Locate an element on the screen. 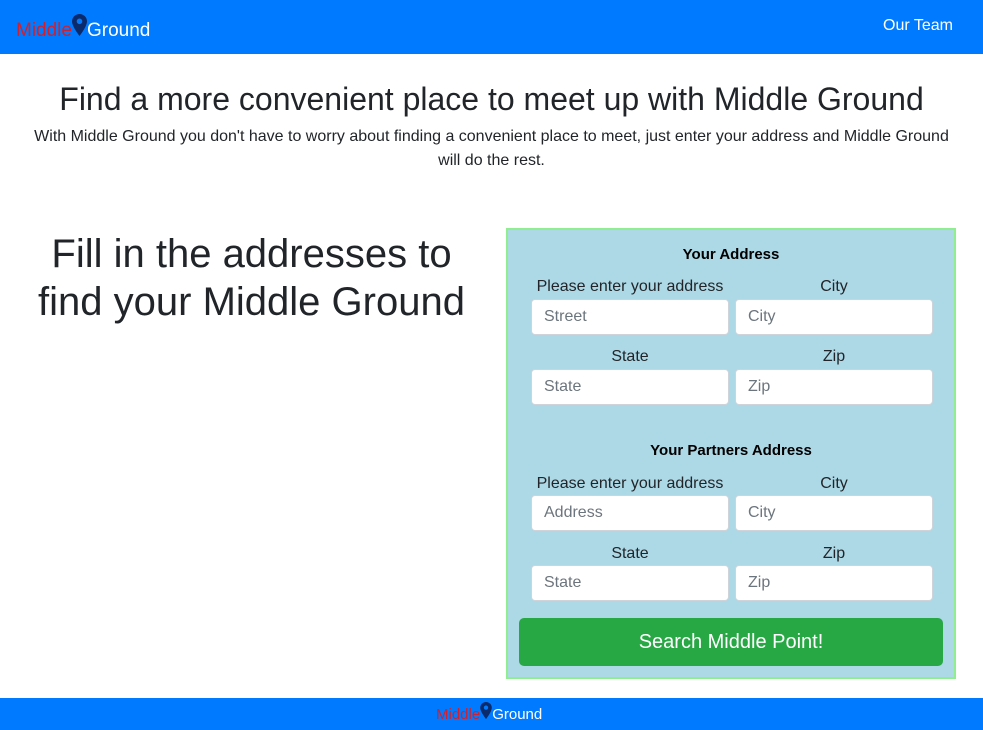 The width and height of the screenshot is (983, 730). footer-brand-text-ground: Ground is located at coordinates (517, 714).